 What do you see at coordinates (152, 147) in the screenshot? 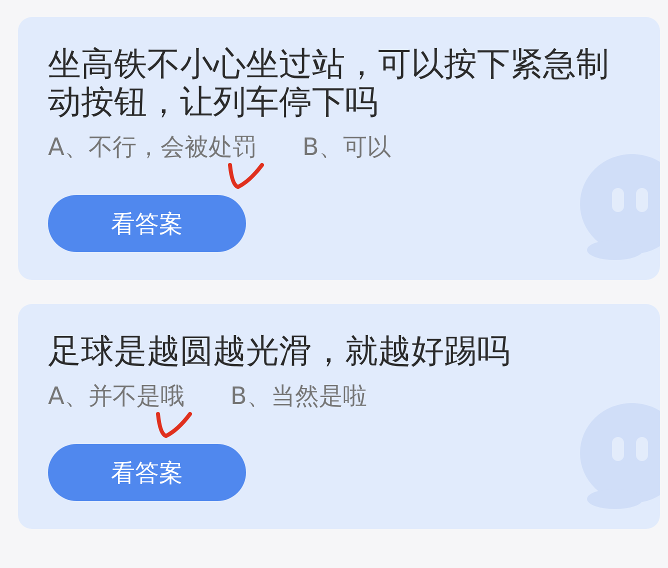
I see `answer-option: A、不行，会被处罚` at bounding box center [152, 147].